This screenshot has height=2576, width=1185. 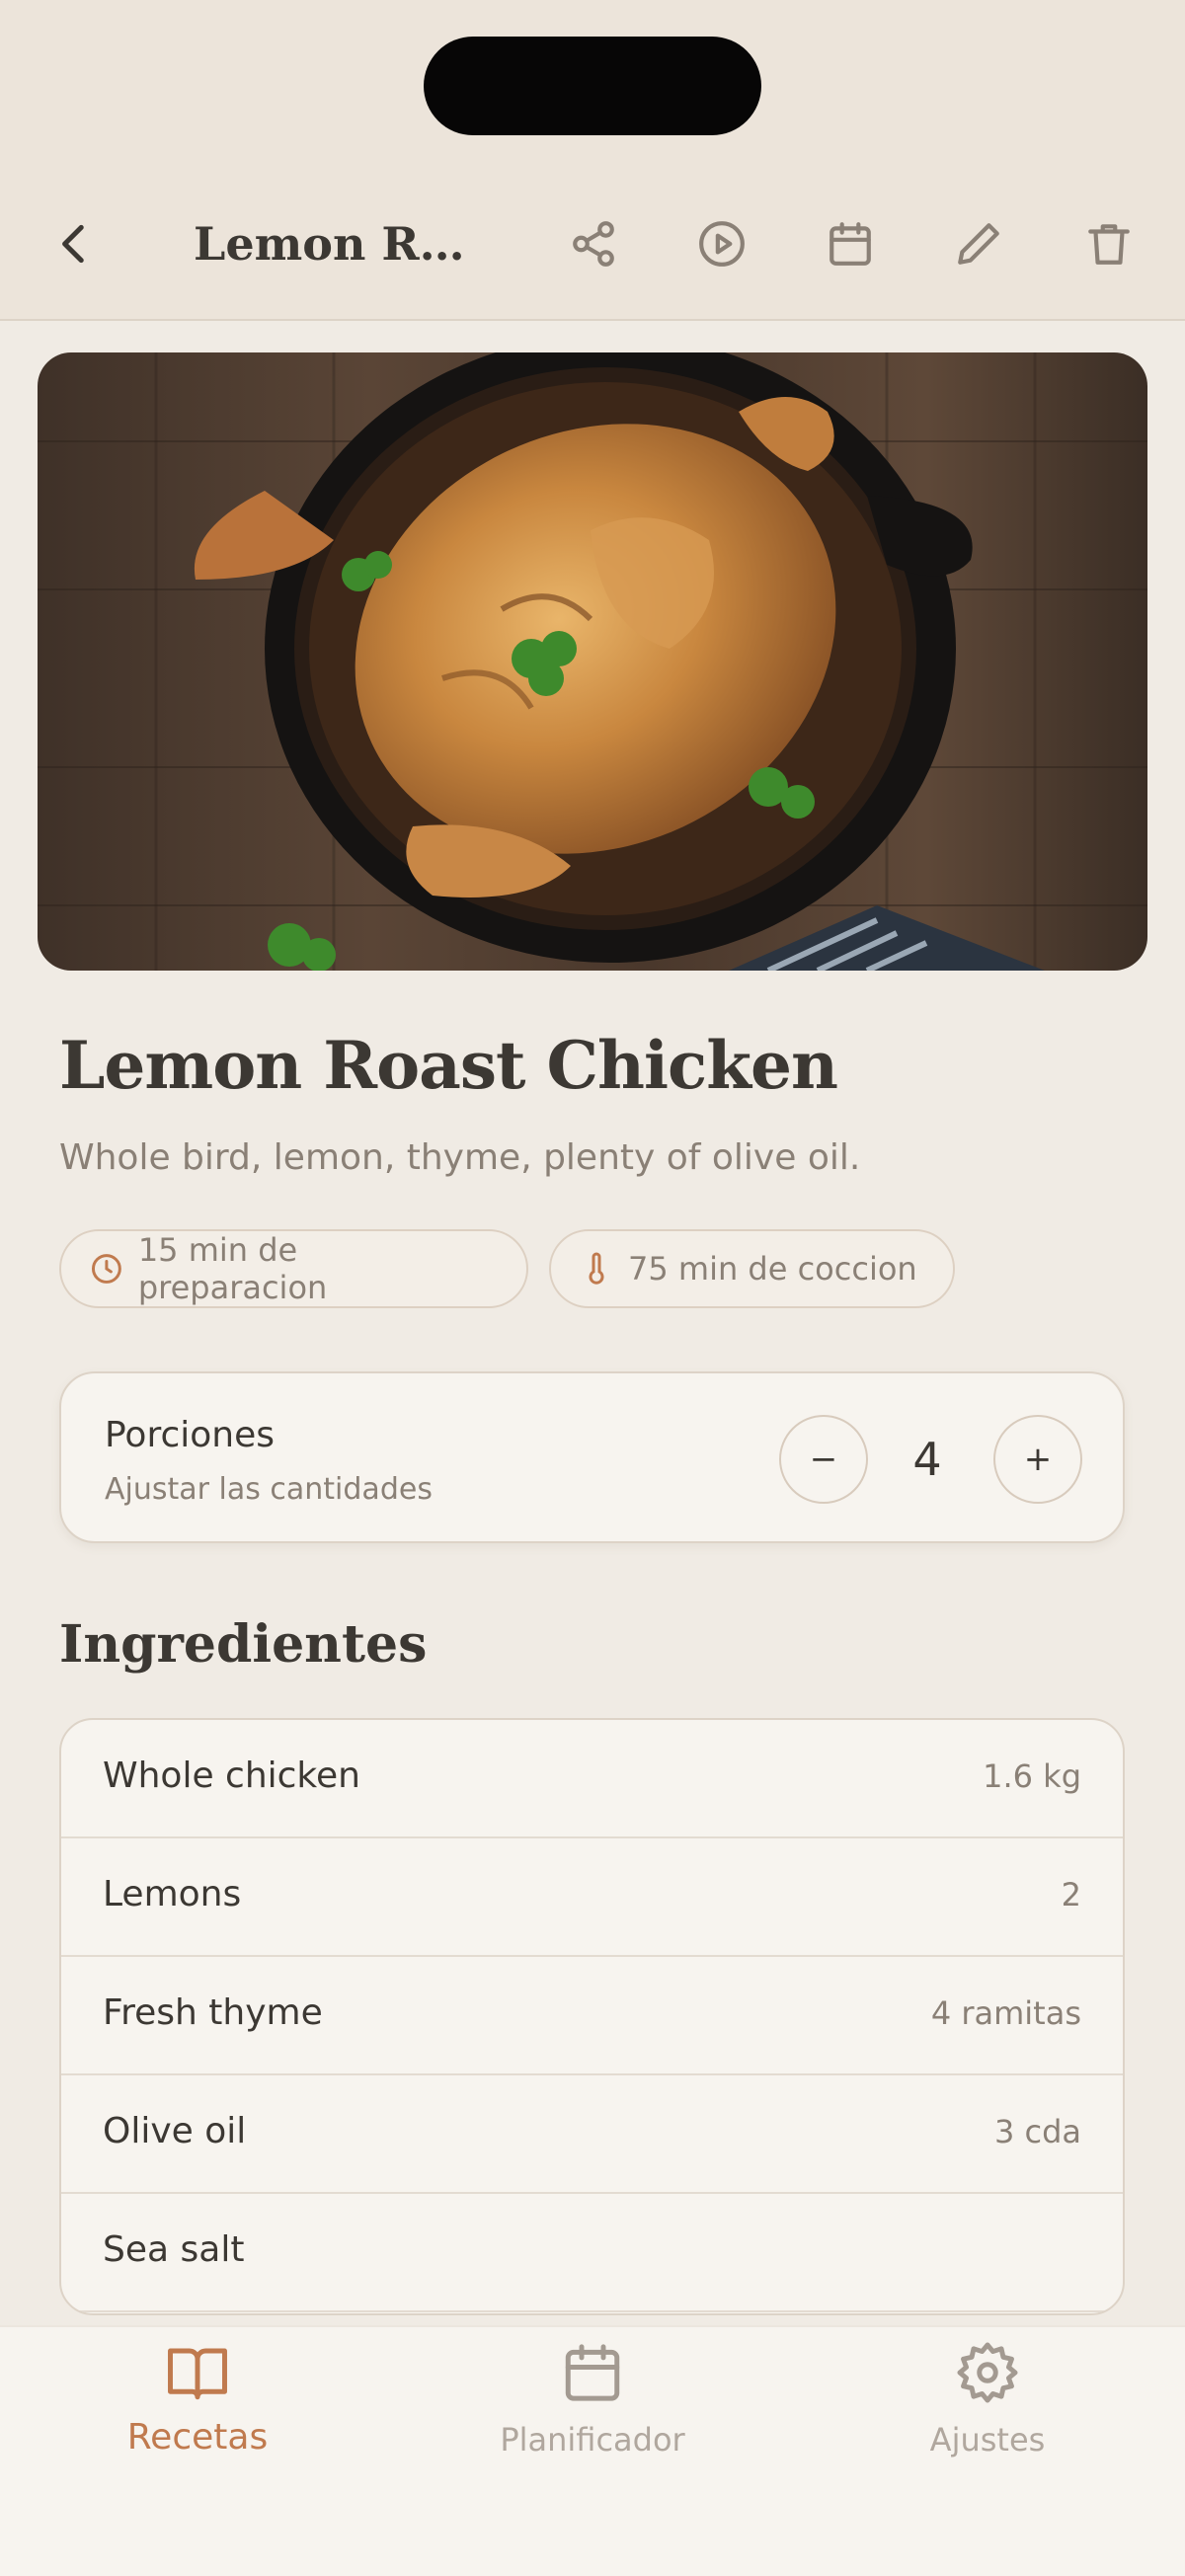 I want to click on thermometer-icon, so click(x=596, y=1268).